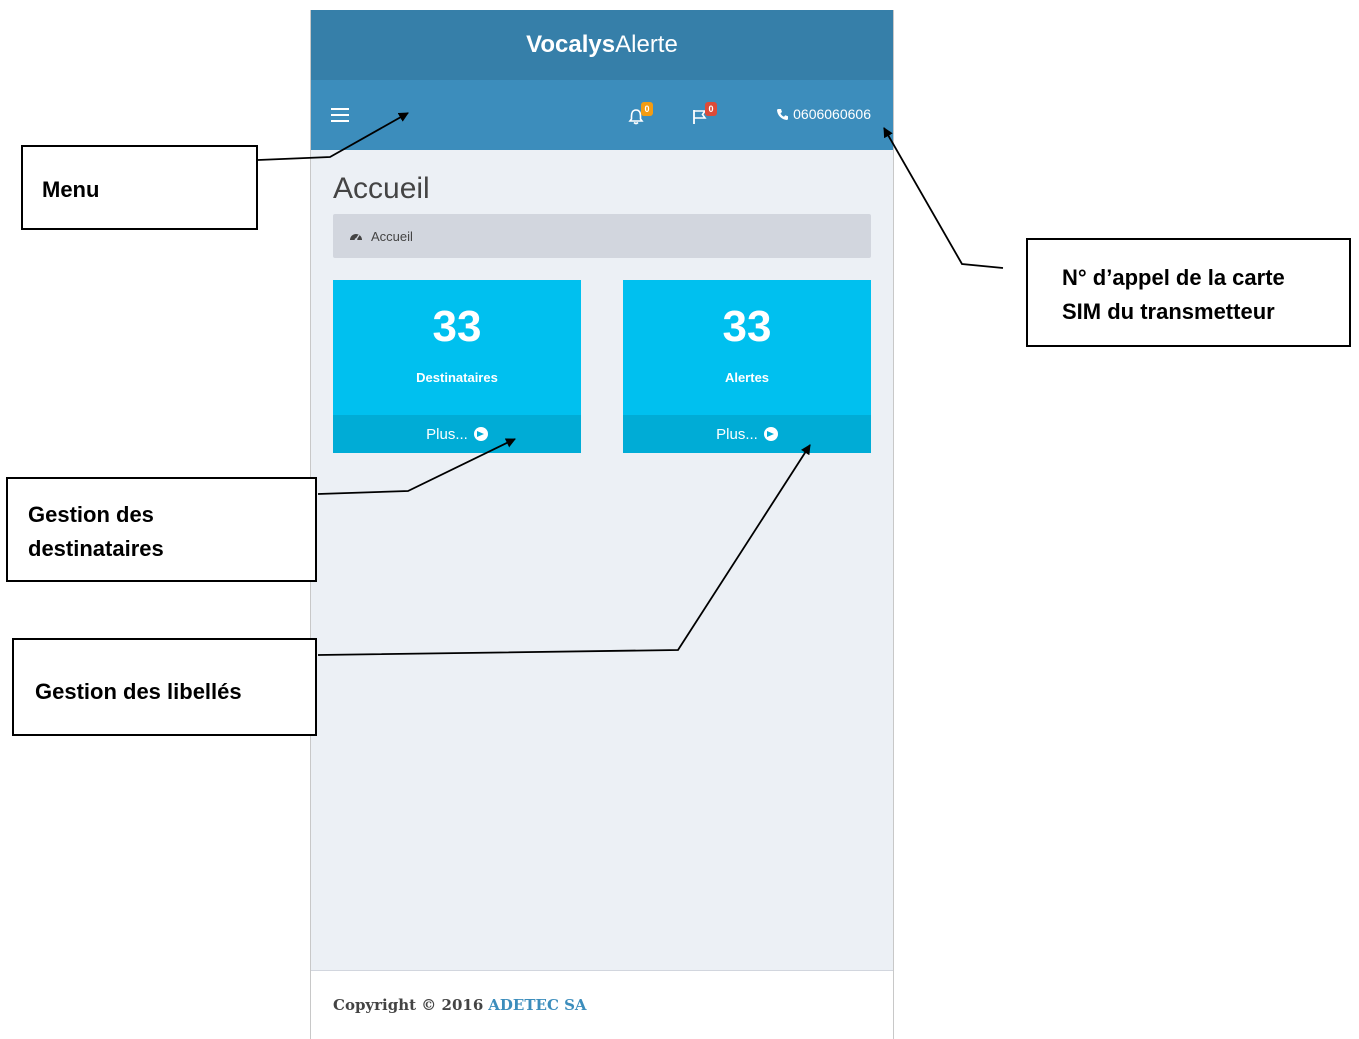 The width and height of the screenshot is (1359, 1039). Describe the element at coordinates (943, 198) in the screenshot. I see `sim-number-arrow` at that location.